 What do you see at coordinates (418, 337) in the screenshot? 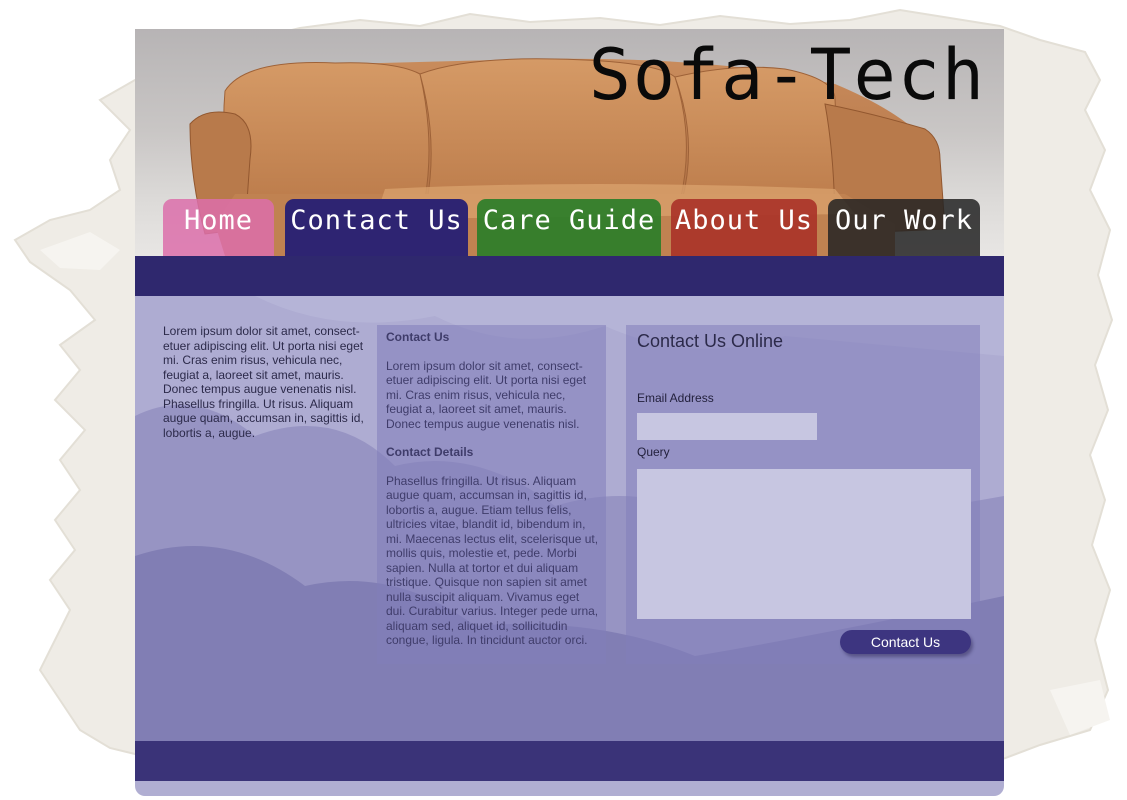
I see `contact-heading: Contact Us` at bounding box center [418, 337].